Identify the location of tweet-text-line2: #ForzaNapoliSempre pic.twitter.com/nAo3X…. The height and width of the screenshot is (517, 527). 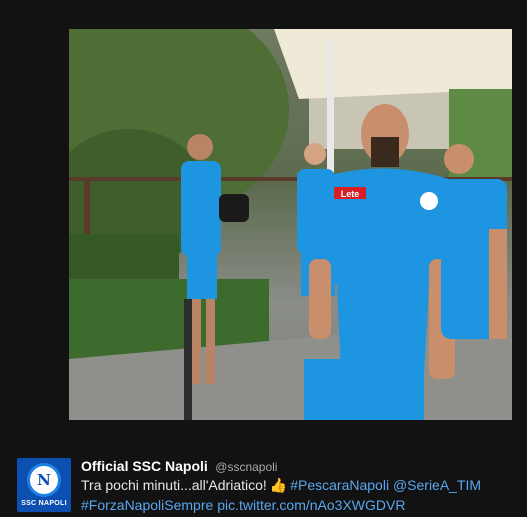
(243, 505).